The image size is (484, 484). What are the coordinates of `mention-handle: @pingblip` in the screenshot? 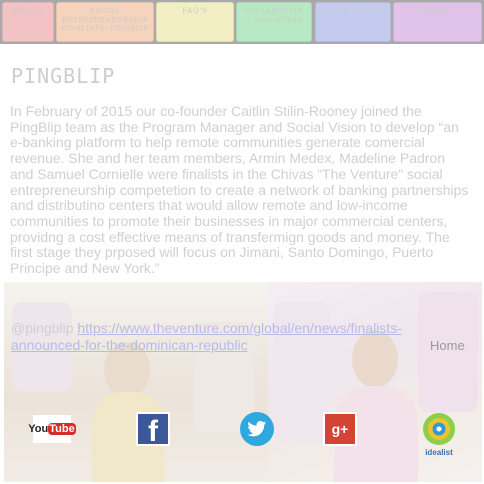 It's located at (44, 328).